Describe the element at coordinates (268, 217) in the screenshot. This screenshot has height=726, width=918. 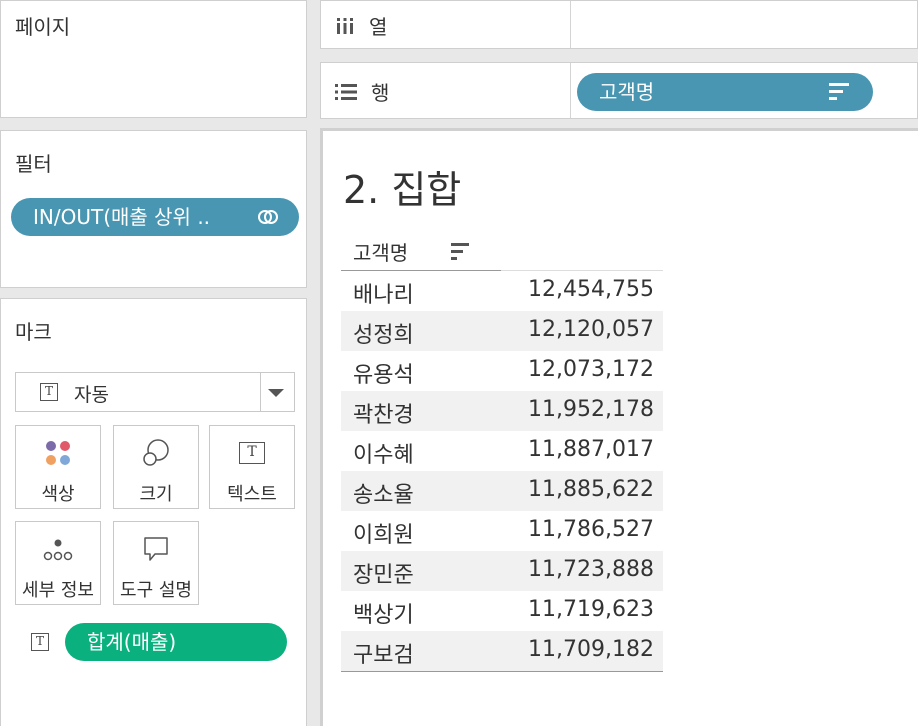
I see `set-link-icon` at that location.